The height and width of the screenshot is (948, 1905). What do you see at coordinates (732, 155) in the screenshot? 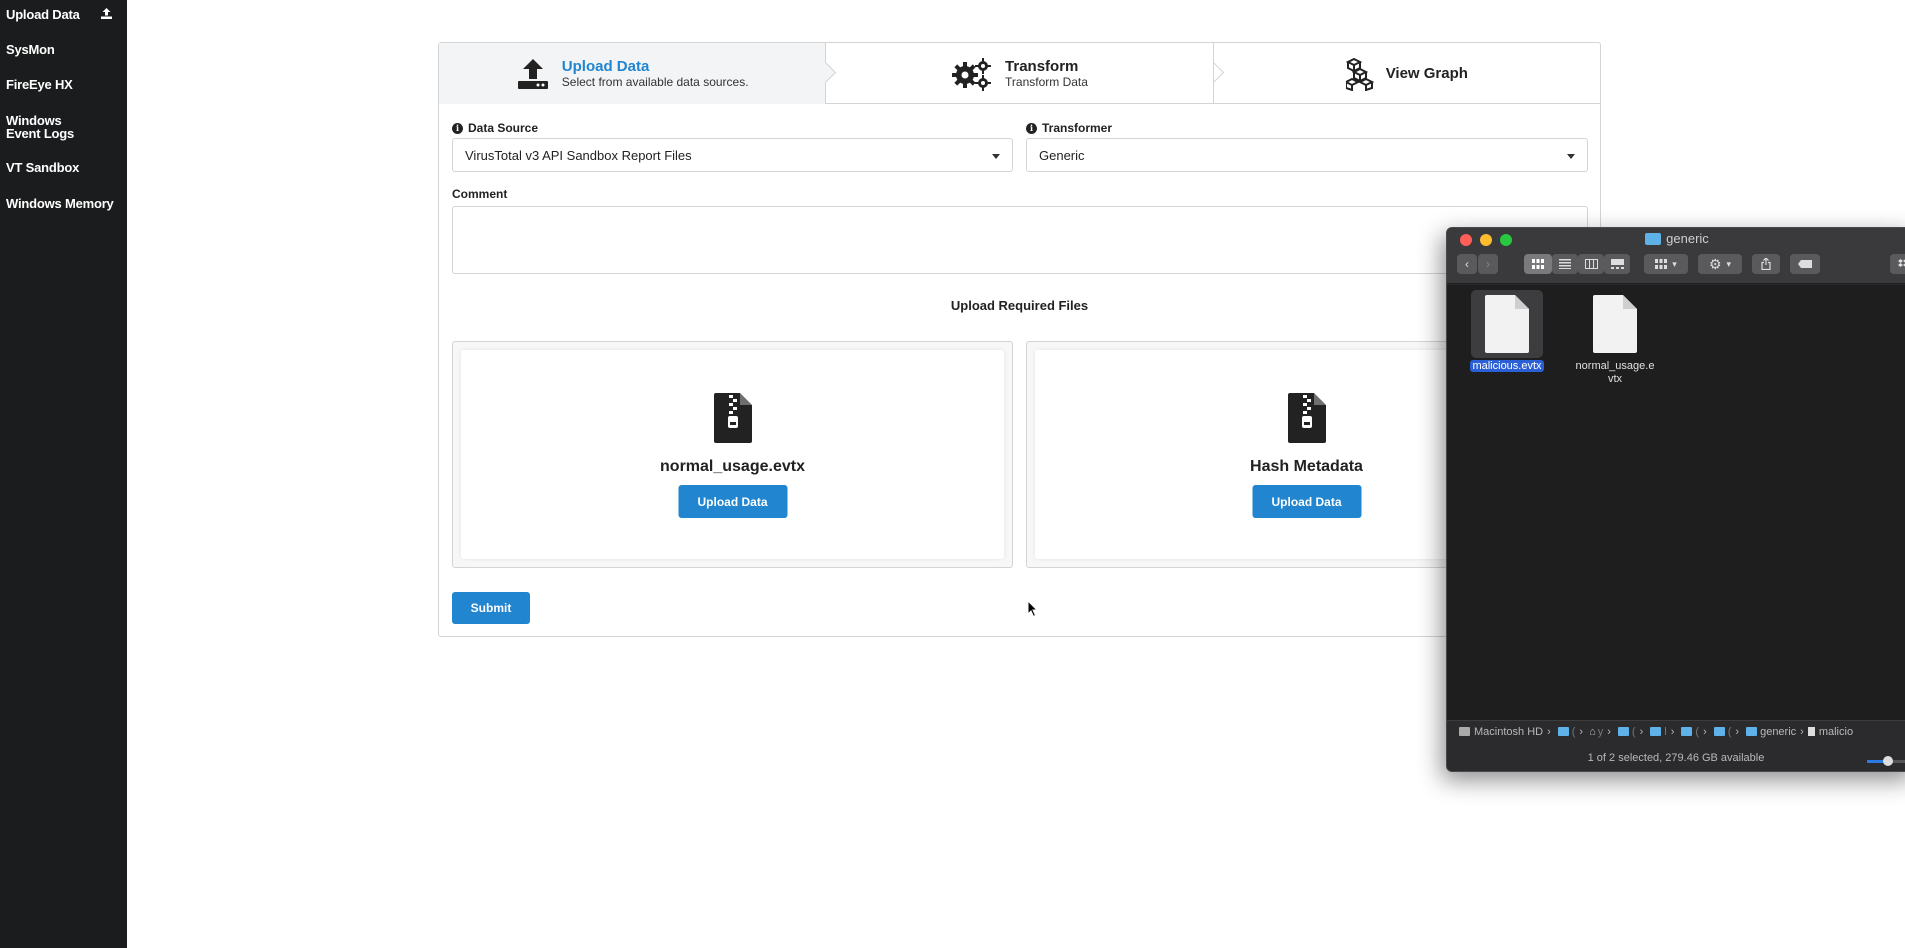
I see `data-source-select: VirusTotal v3 API Sandbox Report Files` at bounding box center [732, 155].